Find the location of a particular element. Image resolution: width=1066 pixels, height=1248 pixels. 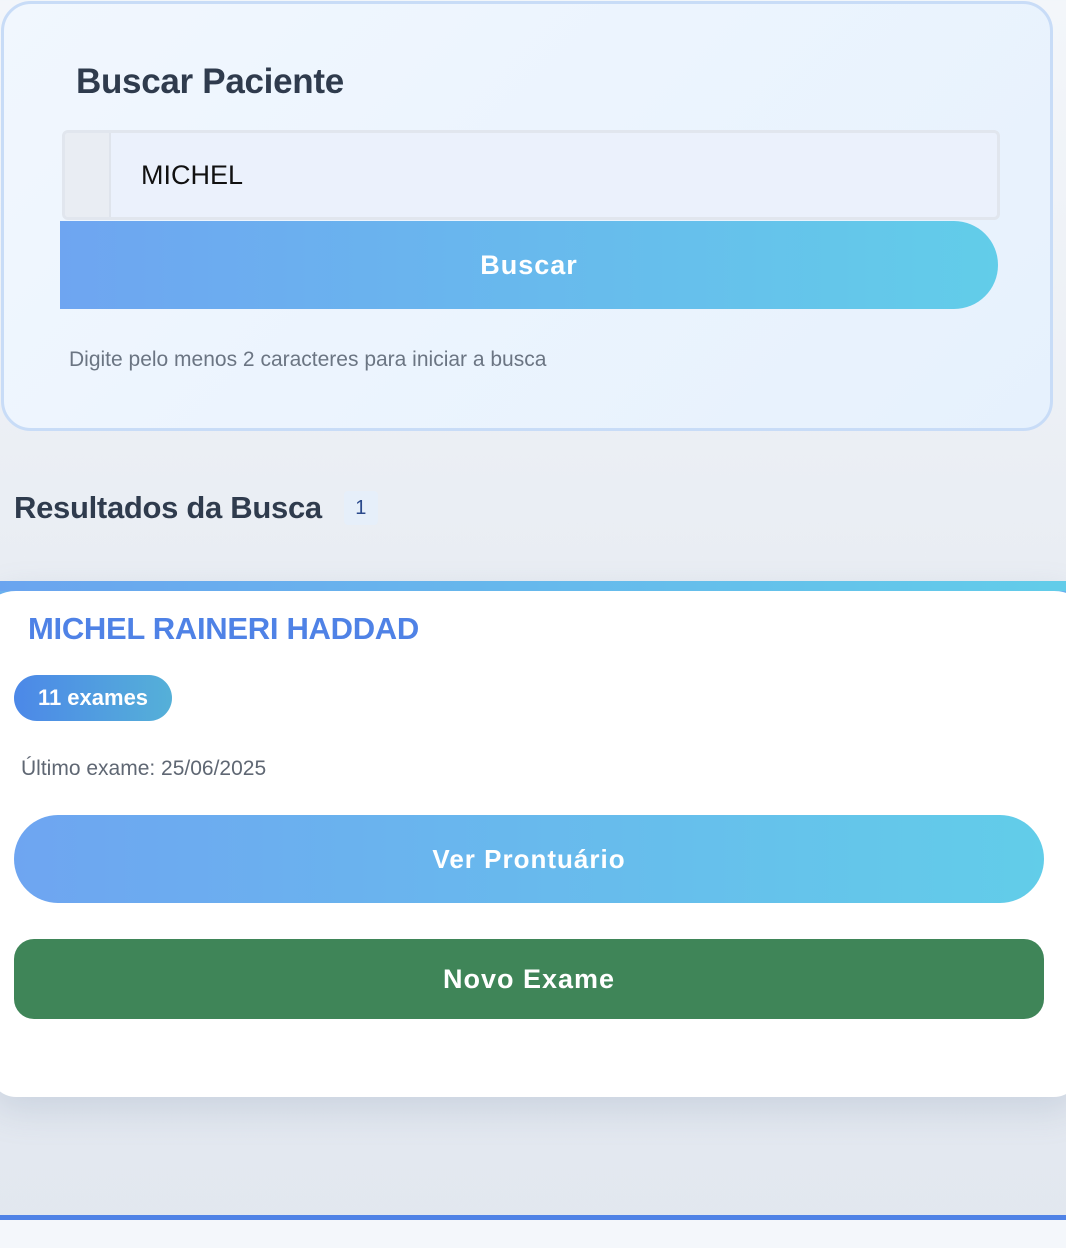

patient-name: MICHEL RAINERI HADDAD is located at coordinates (223, 628).